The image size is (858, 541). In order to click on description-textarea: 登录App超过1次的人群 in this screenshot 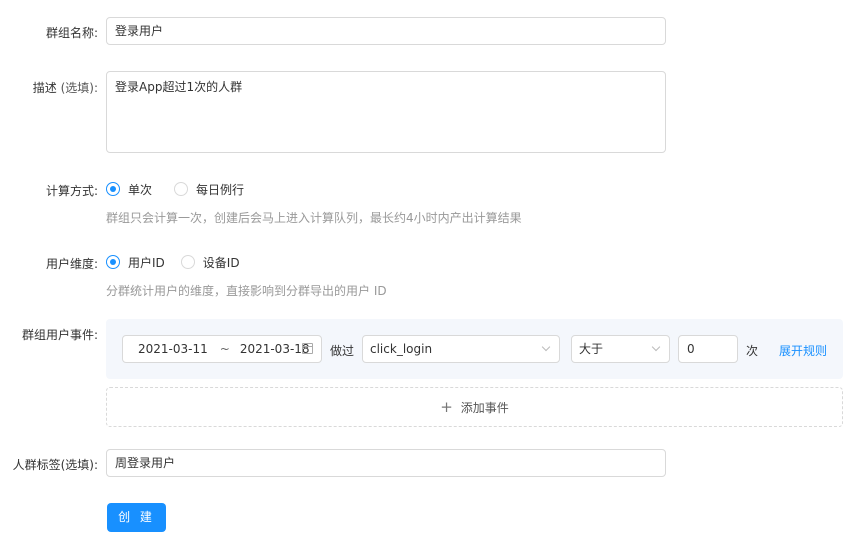, I will do `click(386, 112)`.